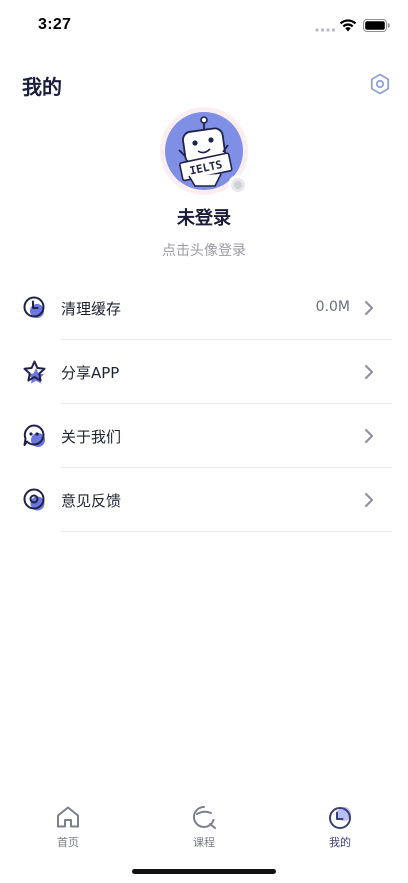 The height and width of the screenshot is (883, 408). What do you see at coordinates (204, 372) in the screenshot?
I see `menu-item-share-app: 分享APP` at bounding box center [204, 372].